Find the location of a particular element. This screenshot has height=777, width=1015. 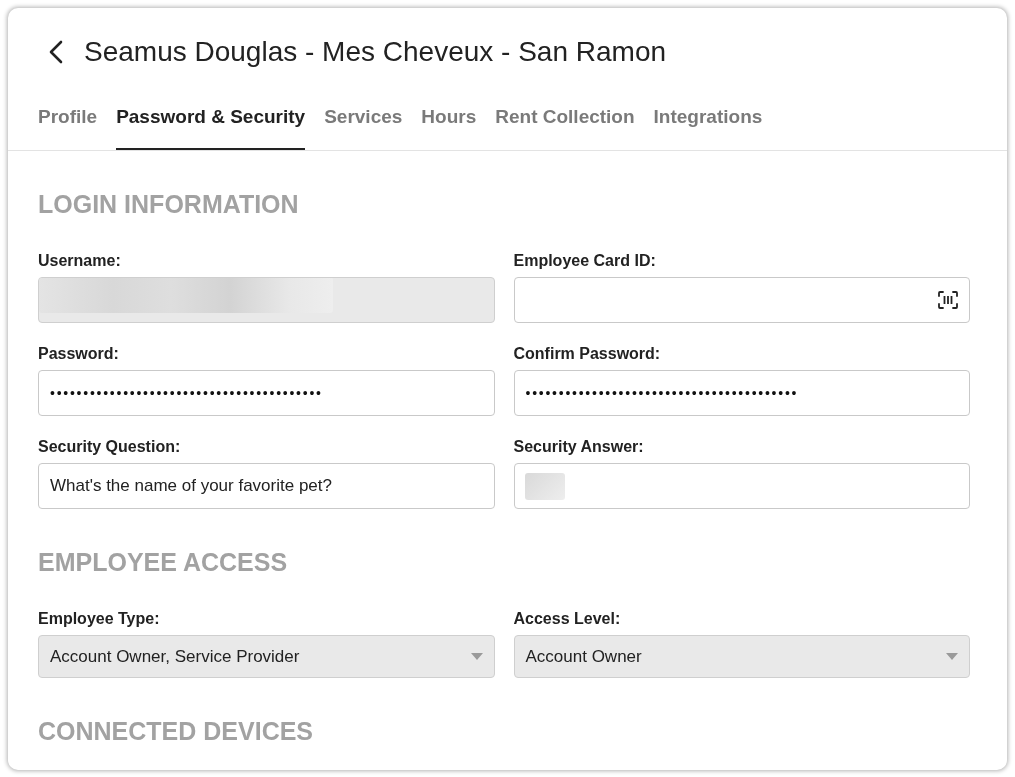

field-label: Access Level: is located at coordinates (567, 619).